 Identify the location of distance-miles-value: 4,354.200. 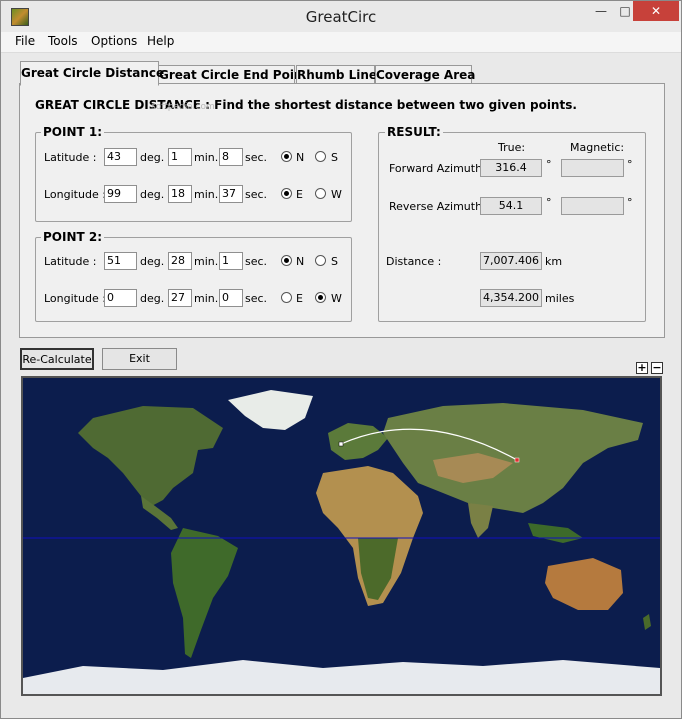
(511, 298).